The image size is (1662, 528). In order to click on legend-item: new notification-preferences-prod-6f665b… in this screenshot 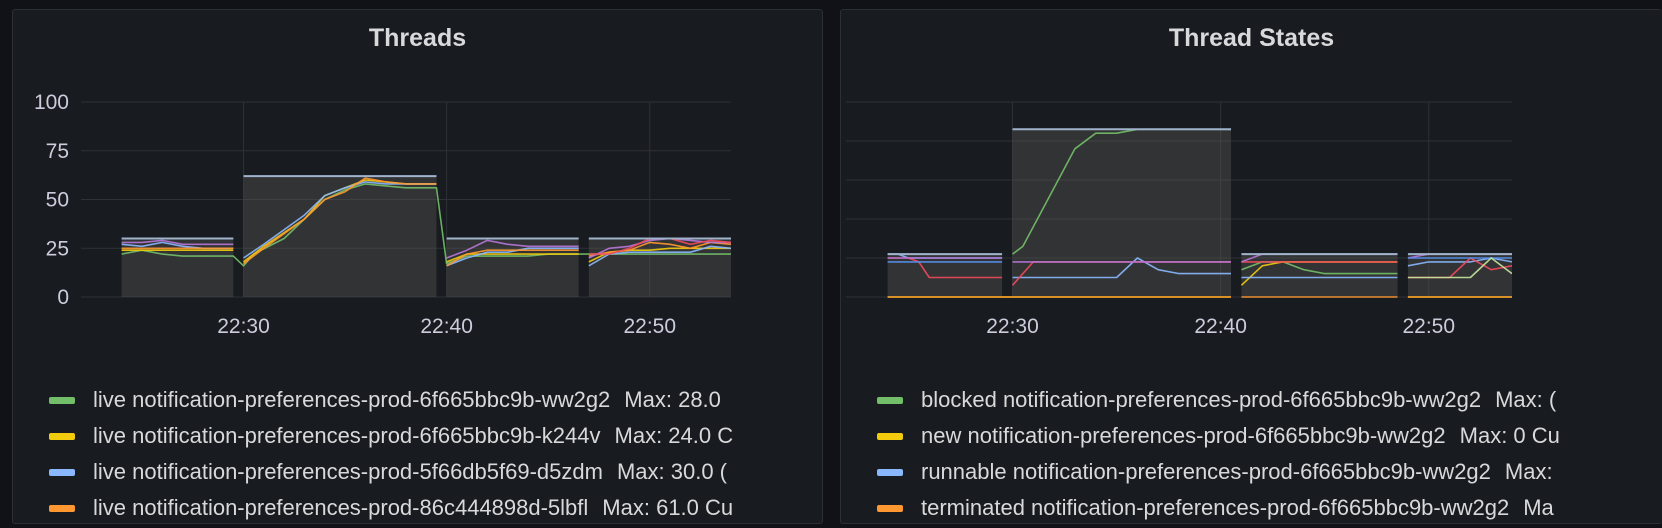, I will do `click(1269, 436)`.